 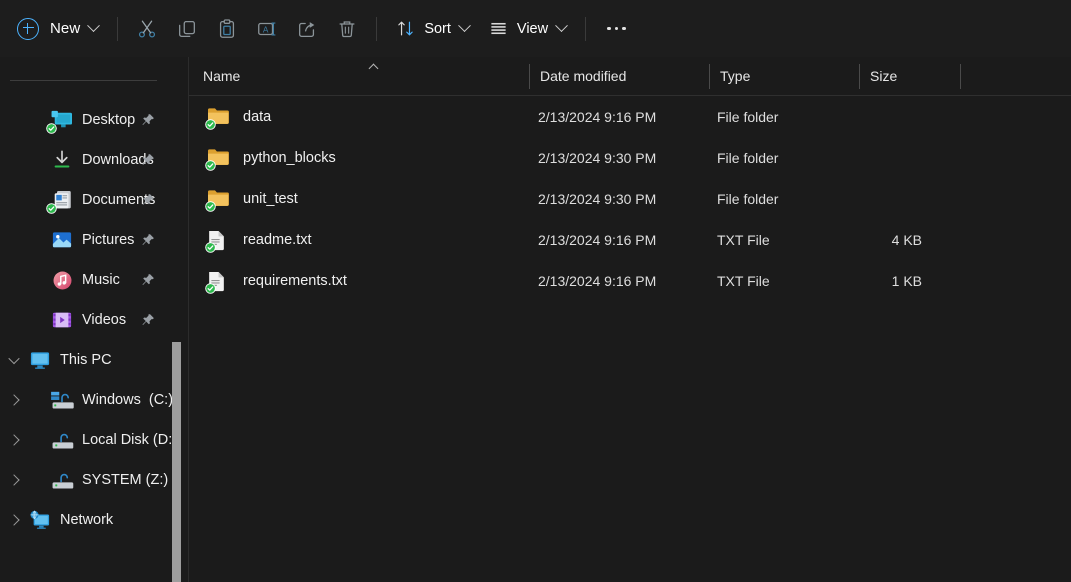 I want to click on file-name-label: requirements.txt, so click(x=295, y=280).